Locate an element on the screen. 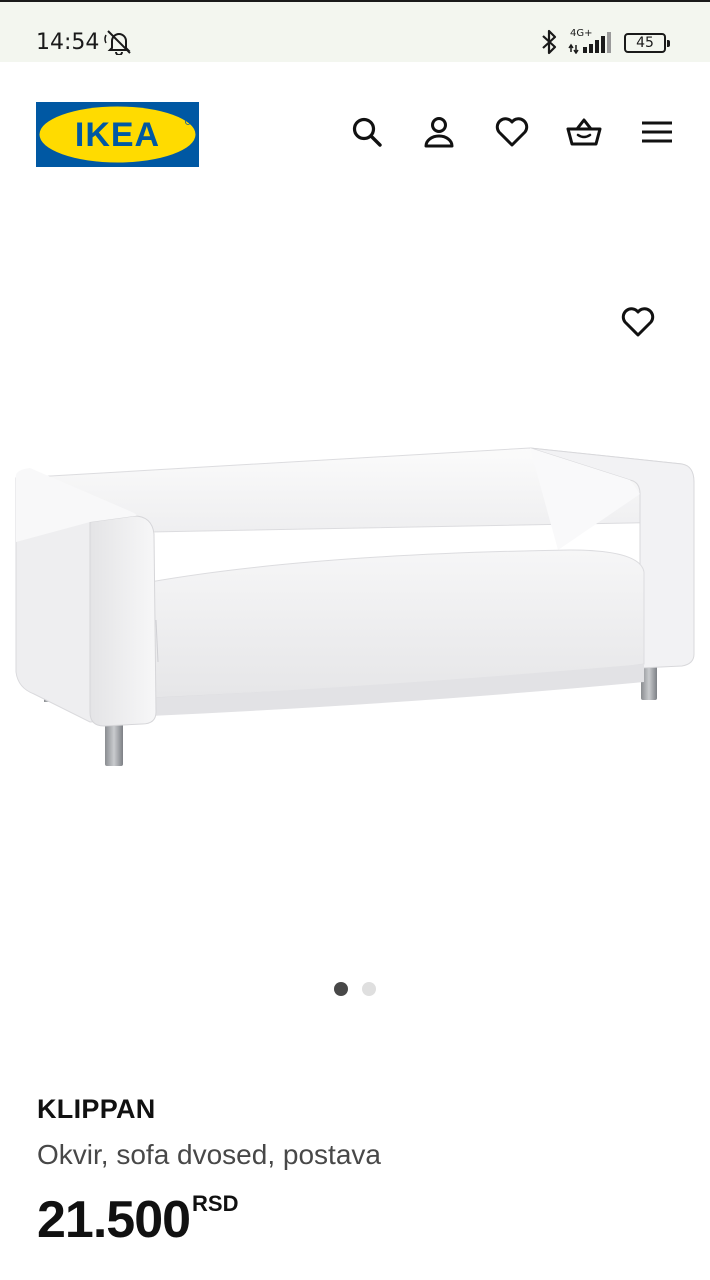 This screenshot has width=710, height=1280. product-name: KLIPPAN is located at coordinates (96, 1109).